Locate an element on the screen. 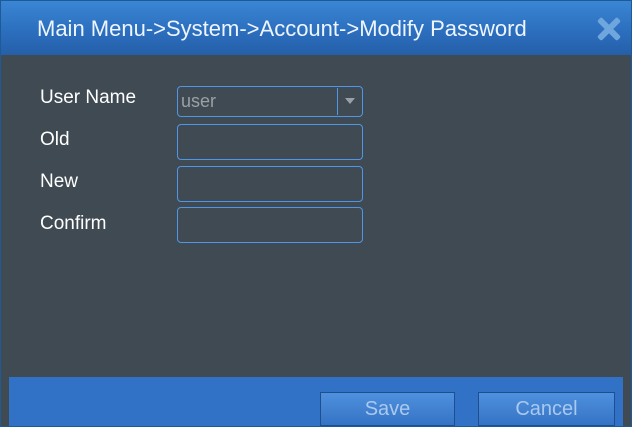  select-divider is located at coordinates (337, 101).